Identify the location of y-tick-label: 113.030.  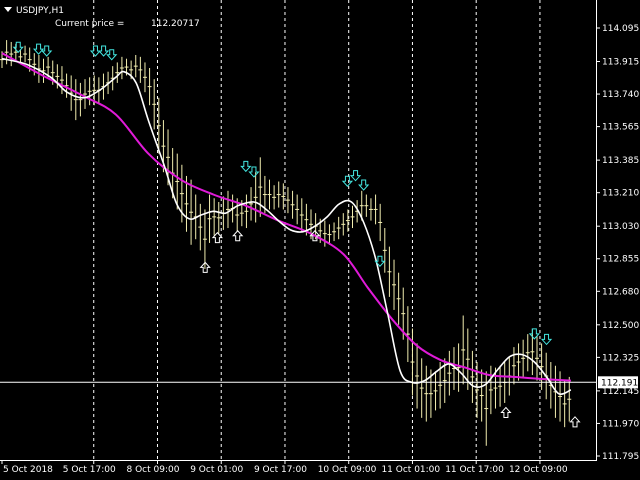
(620, 227).